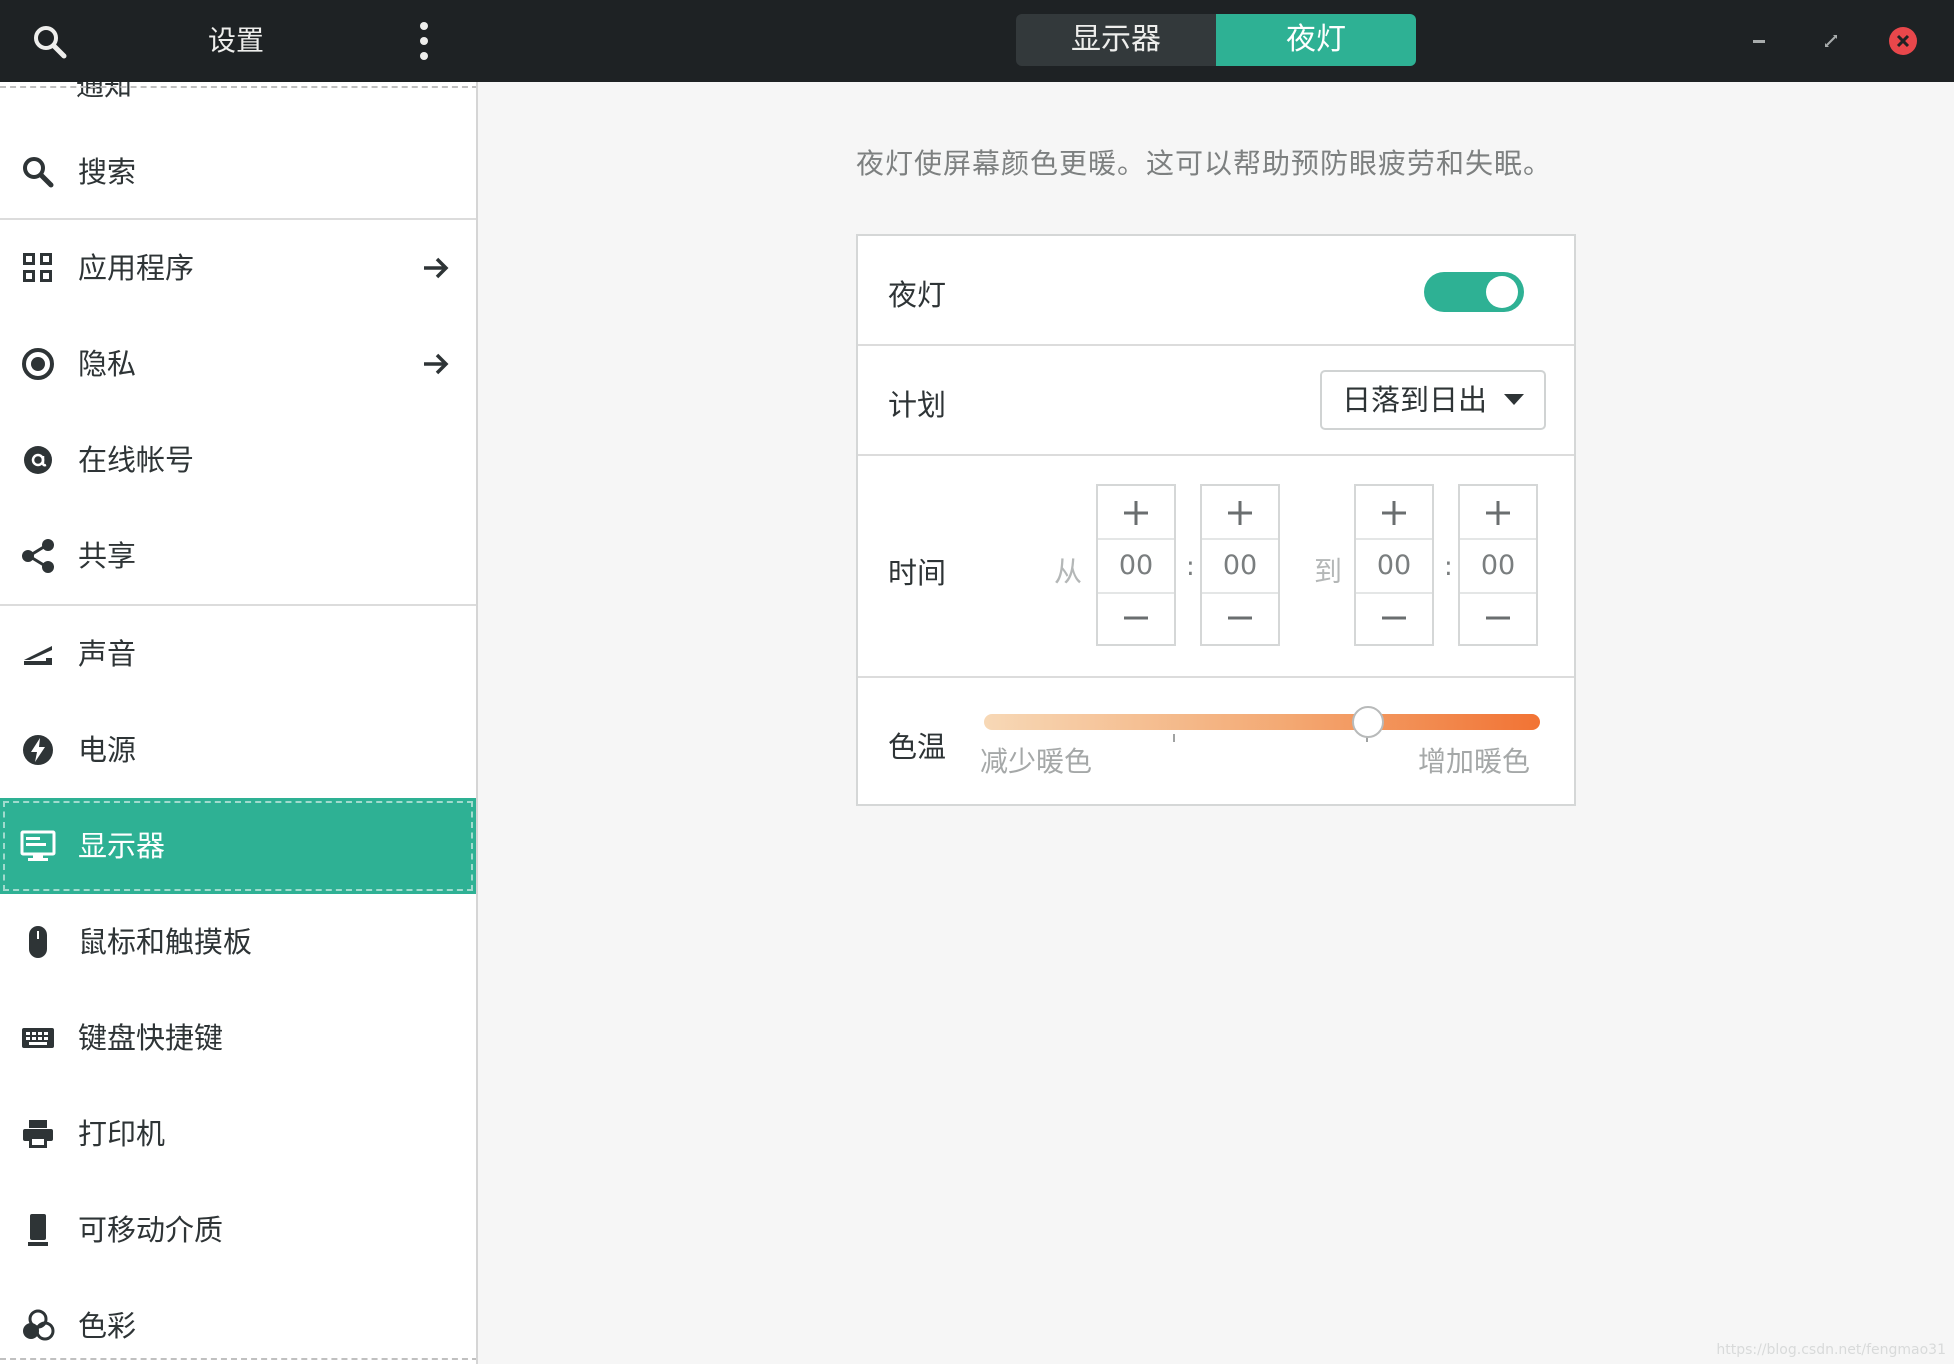  I want to click on printer-icon, so click(38, 1134).